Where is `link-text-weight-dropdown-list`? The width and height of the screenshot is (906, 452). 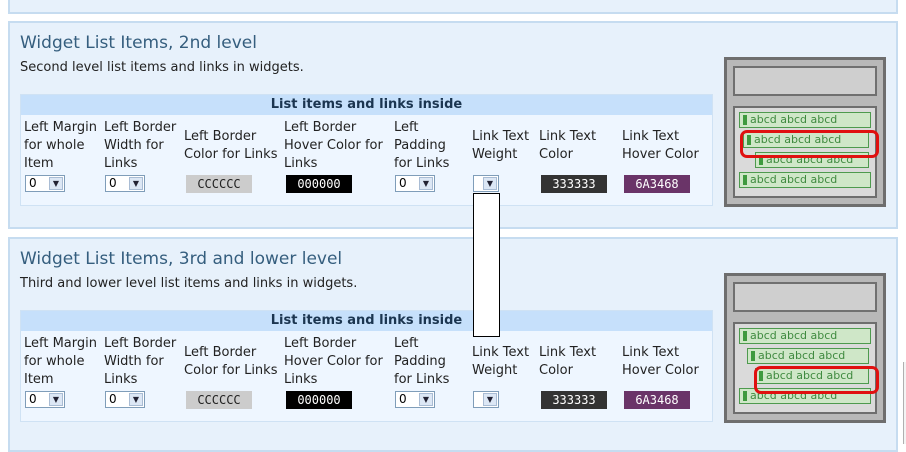
link-text-weight-dropdown-list is located at coordinates (486, 265).